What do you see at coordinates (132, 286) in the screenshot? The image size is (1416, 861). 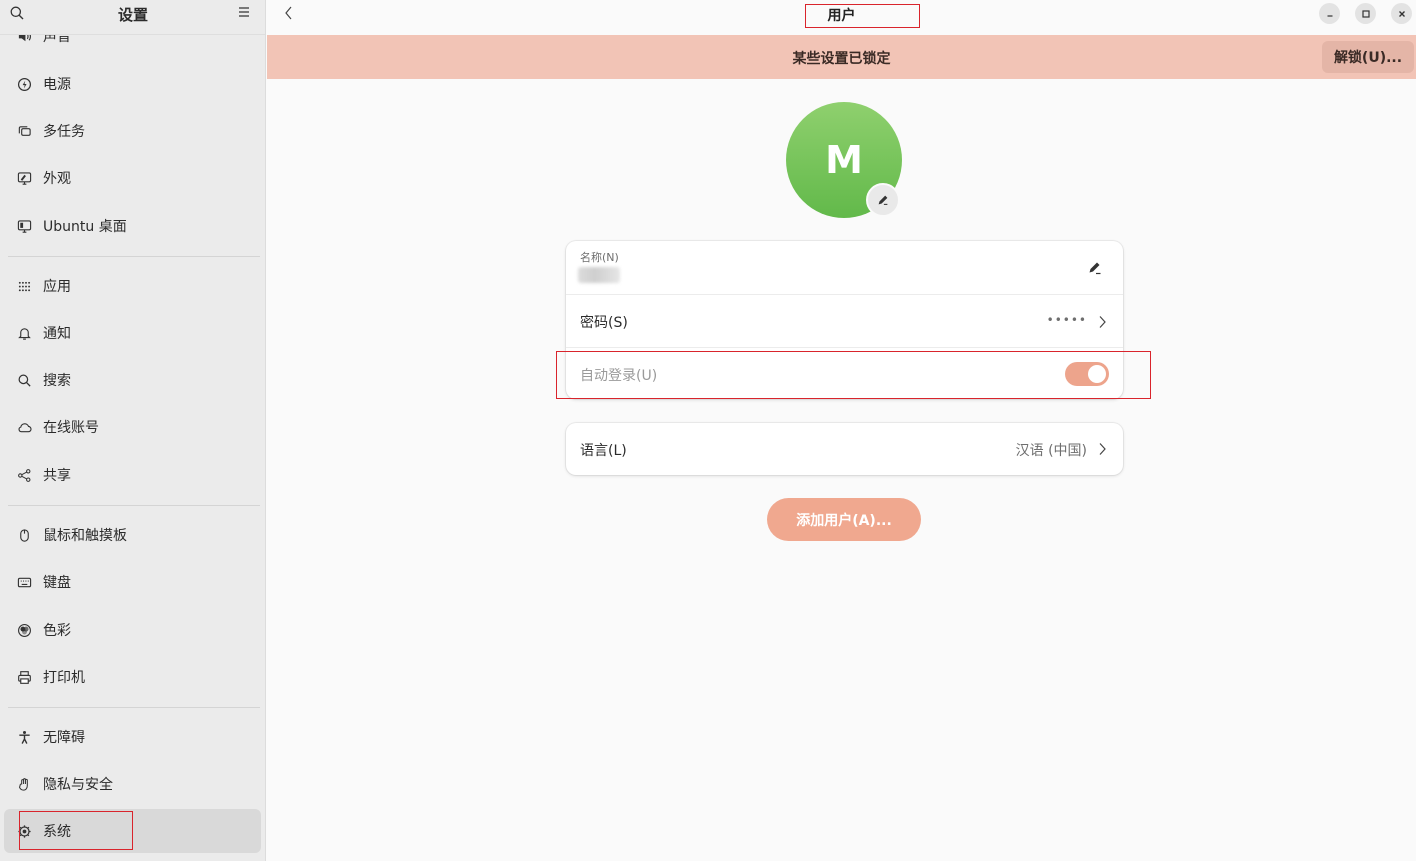 I see `sidebar-item-apps: 应用` at bounding box center [132, 286].